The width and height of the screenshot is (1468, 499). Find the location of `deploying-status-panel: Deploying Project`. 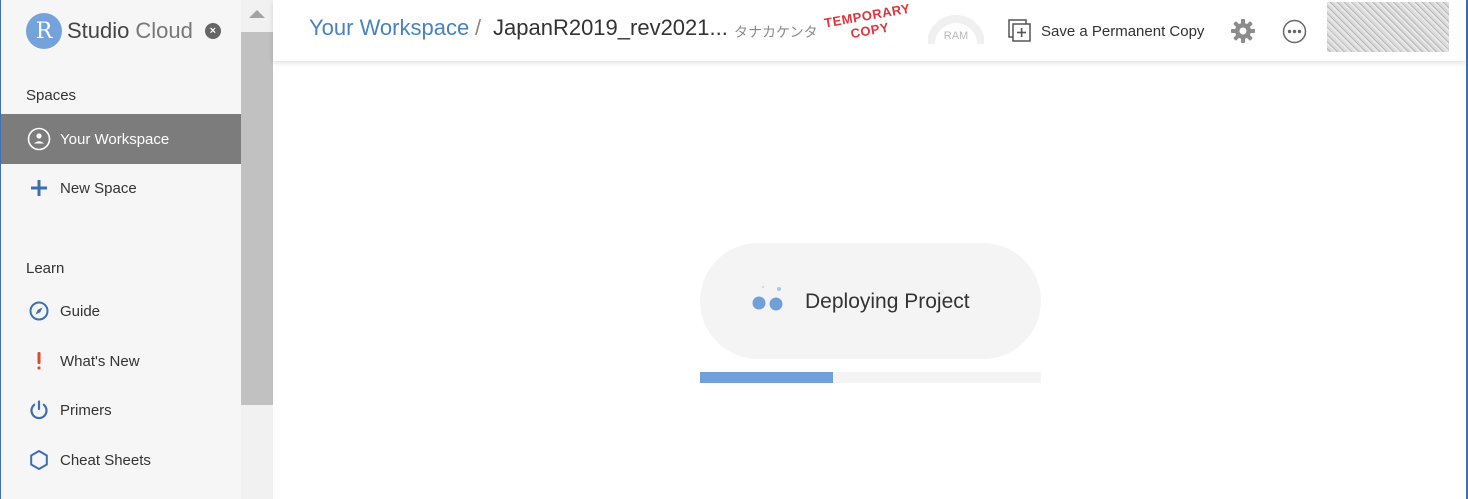

deploying-status-panel: Deploying Project is located at coordinates (870, 301).